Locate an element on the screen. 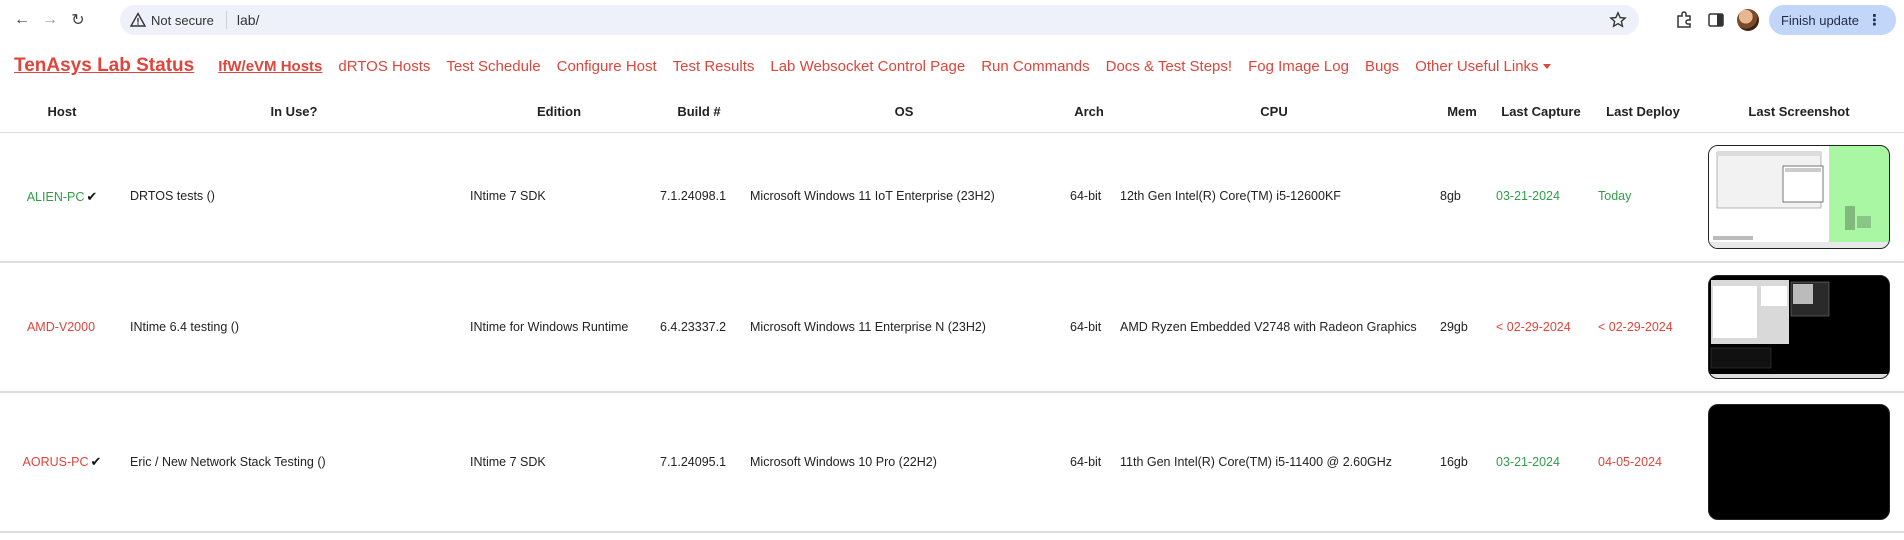 Image resolution: width=1904 pixels, height=540 pixels. header-os: OS is located at coordinates (904, 112).